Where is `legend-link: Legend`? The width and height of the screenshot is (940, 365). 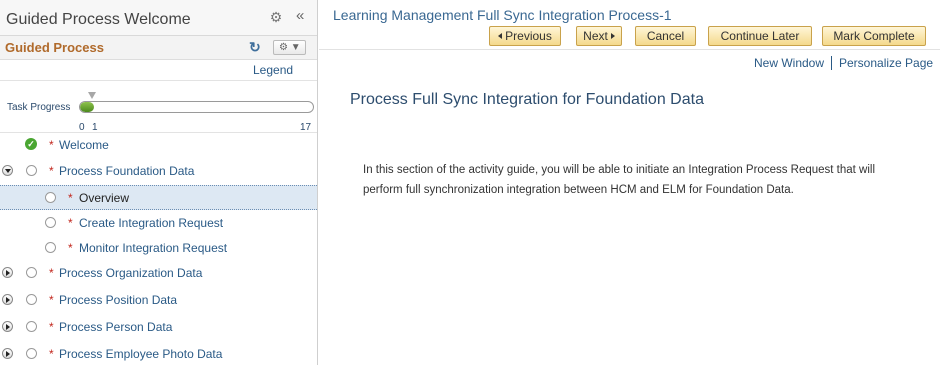 legend-link: Legend is located at coordinates (273, 70).